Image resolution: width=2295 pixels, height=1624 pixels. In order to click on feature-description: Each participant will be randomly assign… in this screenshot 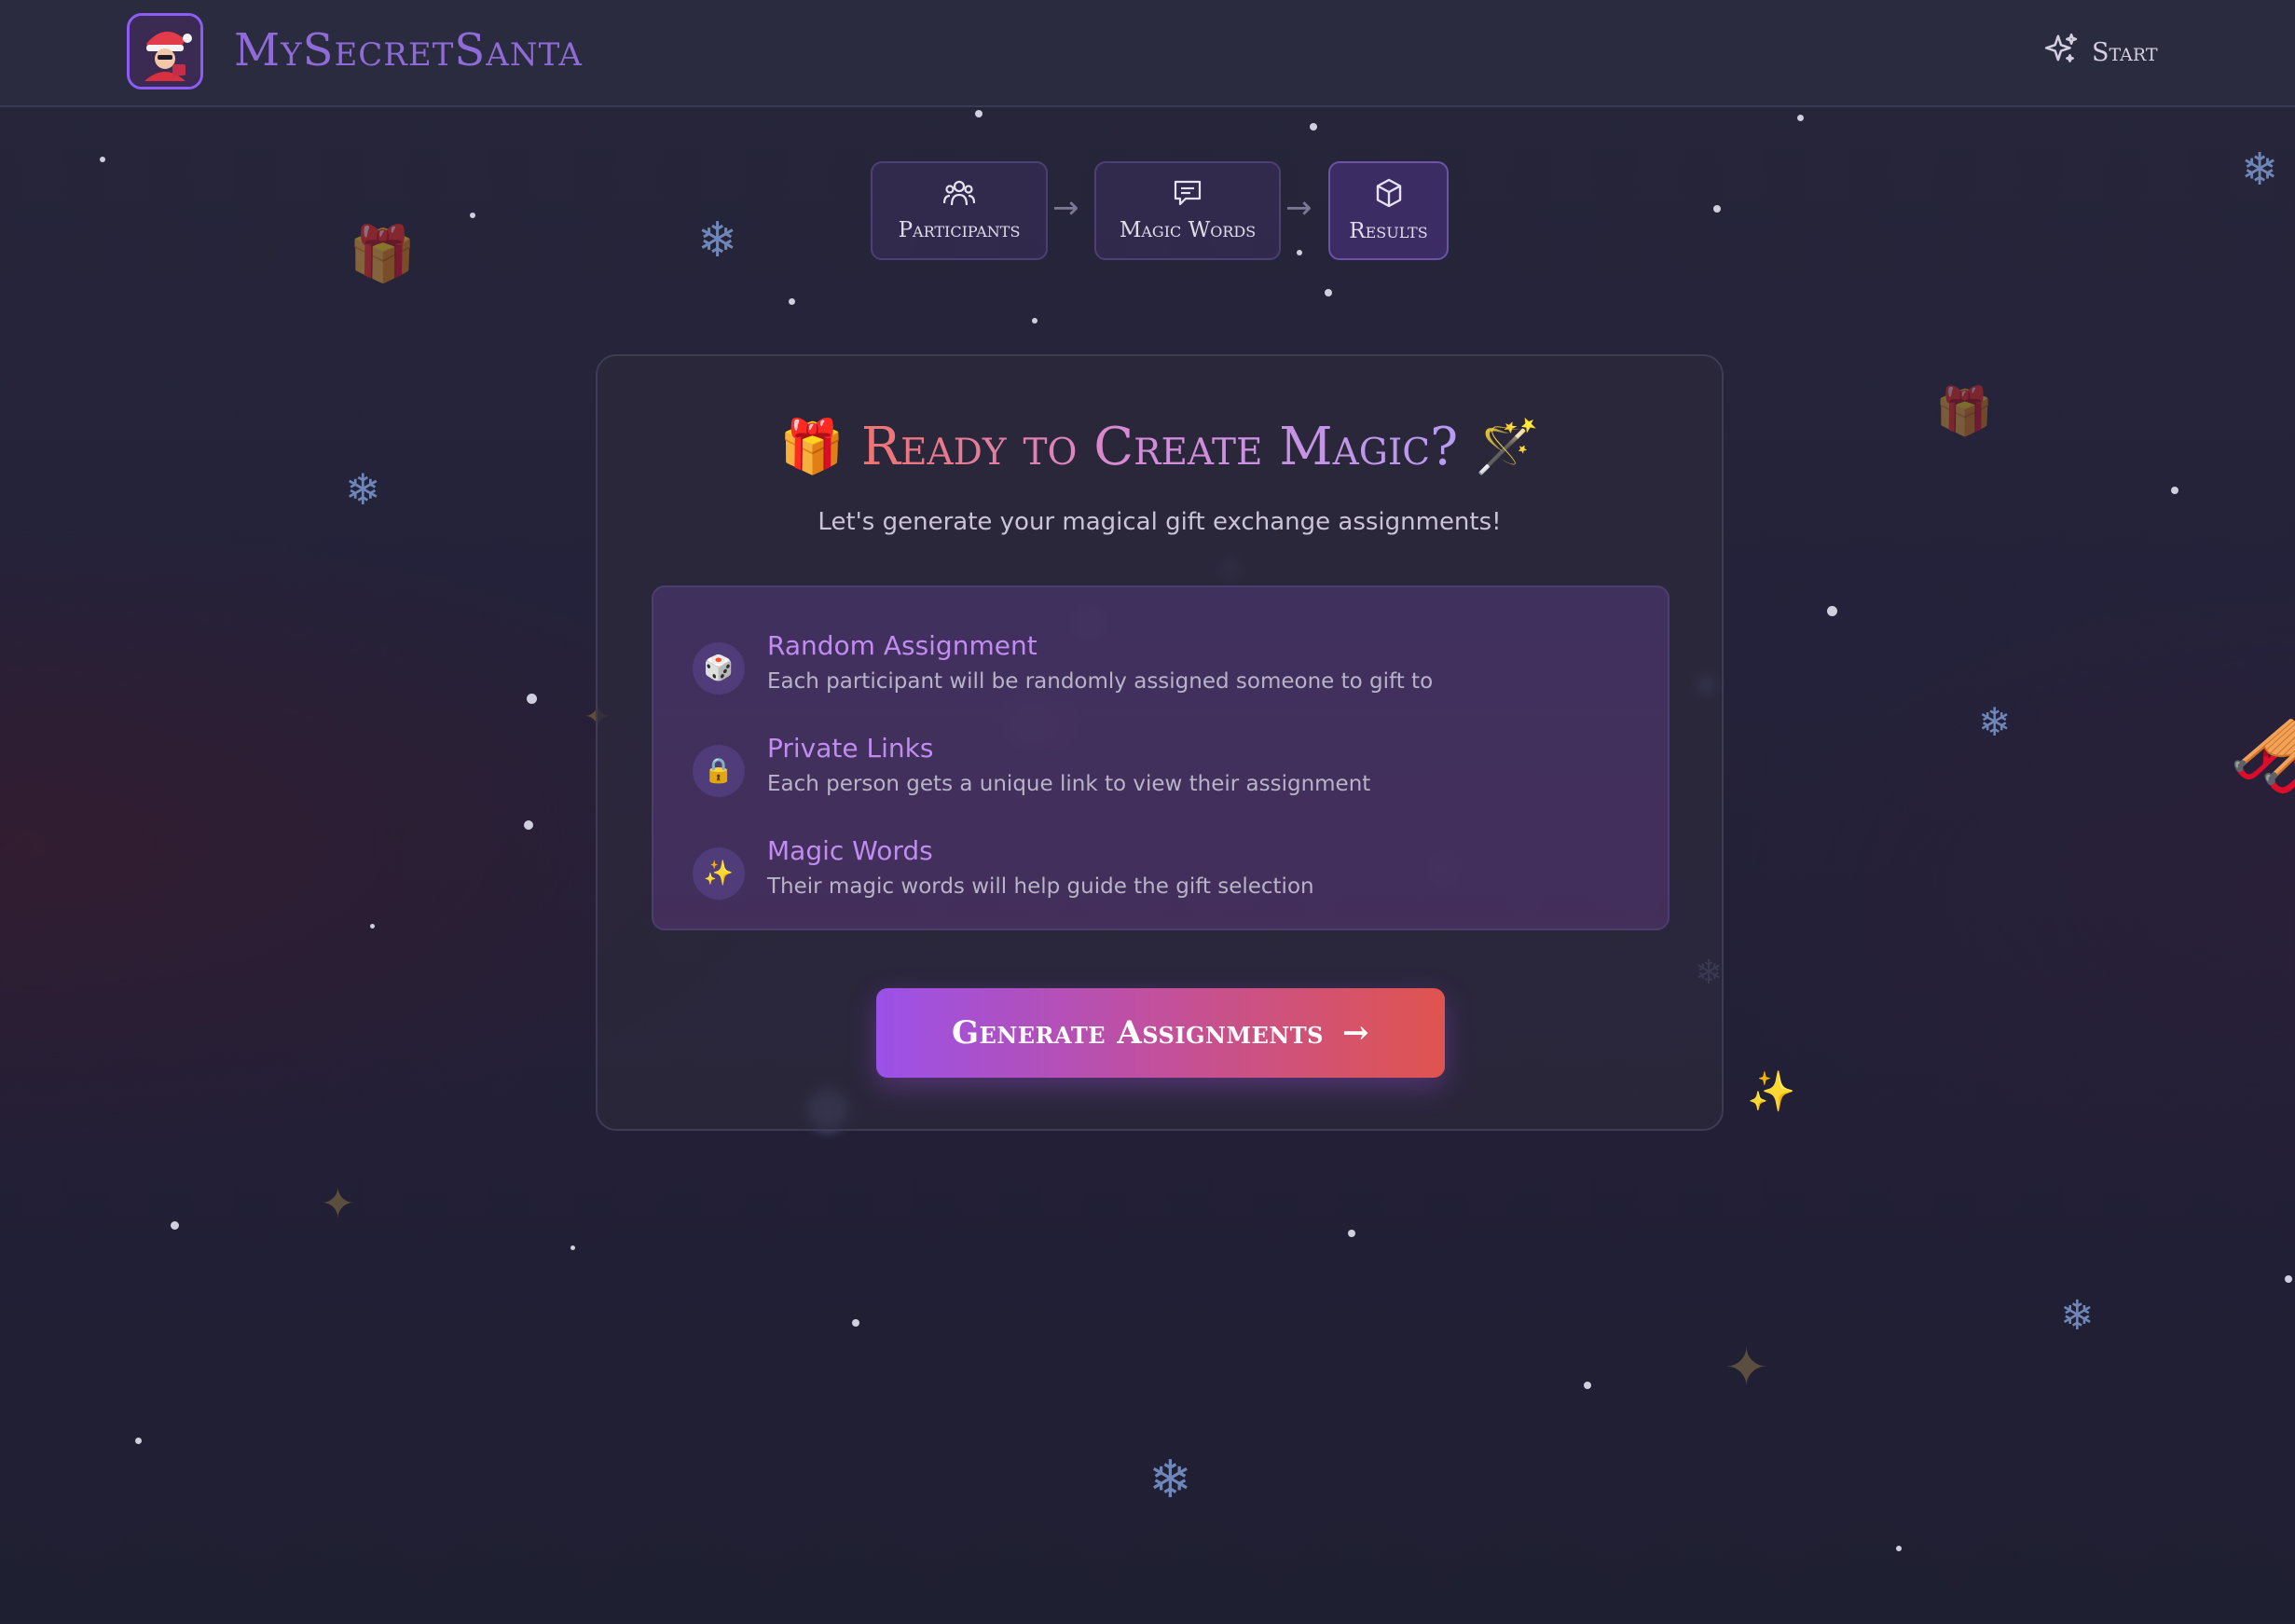, I will do `click(1100, 681)`.